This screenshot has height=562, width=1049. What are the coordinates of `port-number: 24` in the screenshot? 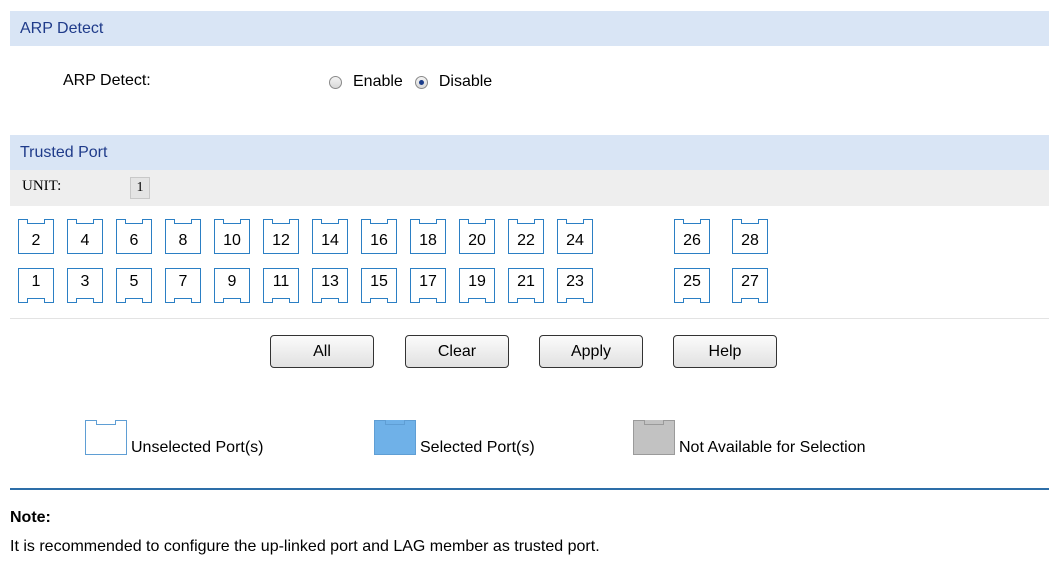 It's located at (575, 240).